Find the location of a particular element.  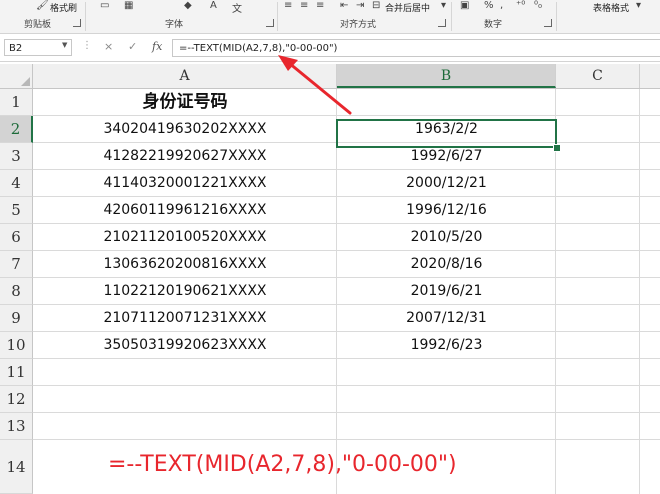

annotation-arrow-shaft is located at coordinates (319, 88).